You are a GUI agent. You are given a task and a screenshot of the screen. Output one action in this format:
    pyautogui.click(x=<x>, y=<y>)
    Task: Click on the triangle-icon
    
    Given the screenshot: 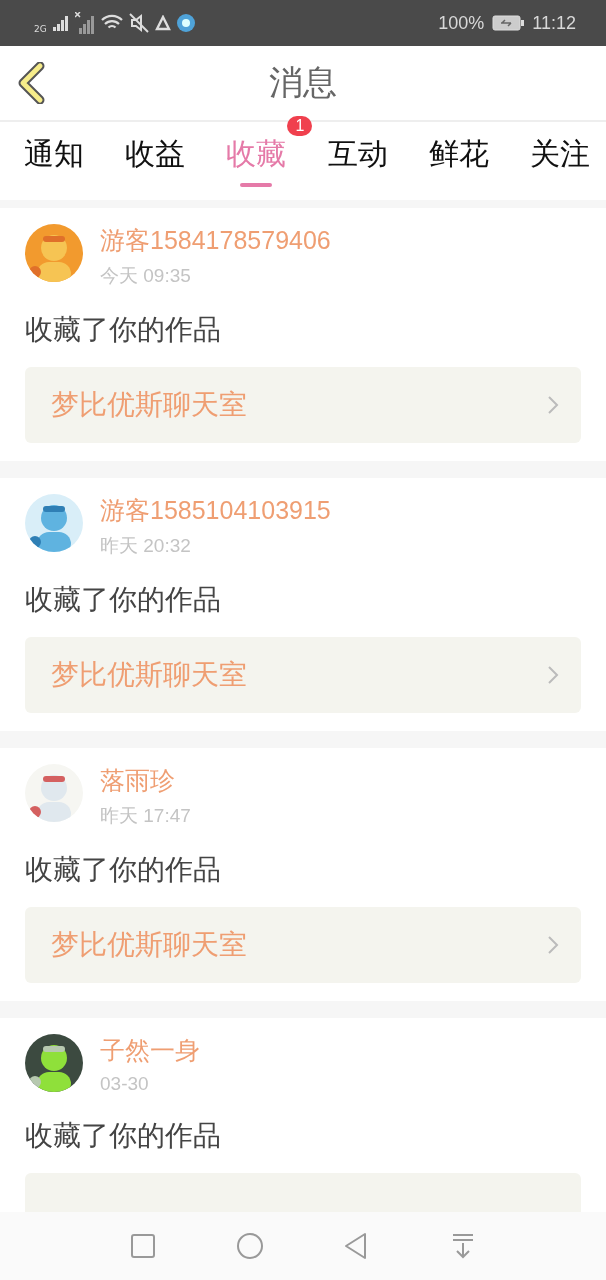 What is the action you would take?
    pyautogui.click(x=162, y=23)
    